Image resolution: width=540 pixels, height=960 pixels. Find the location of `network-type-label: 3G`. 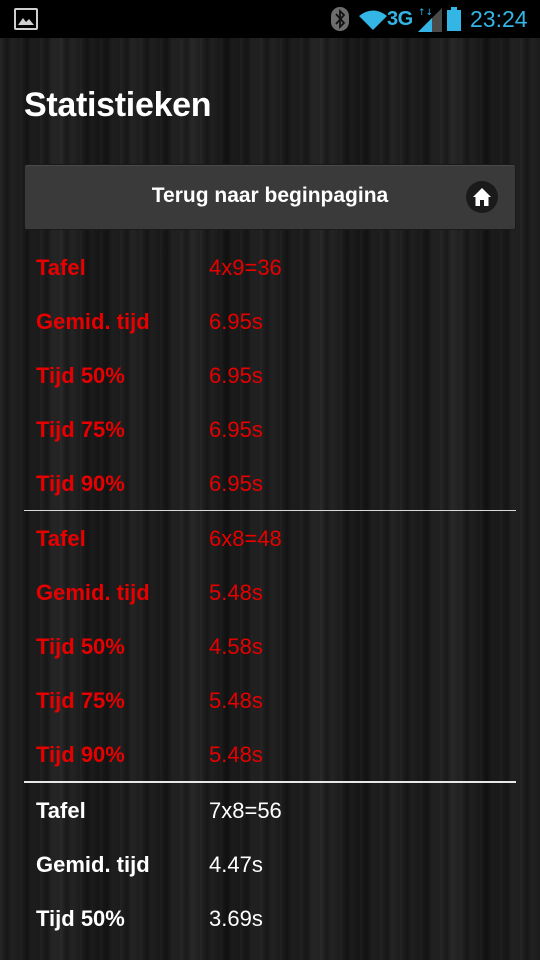

network-type-label: 3G is located at coordinates (400, 19).